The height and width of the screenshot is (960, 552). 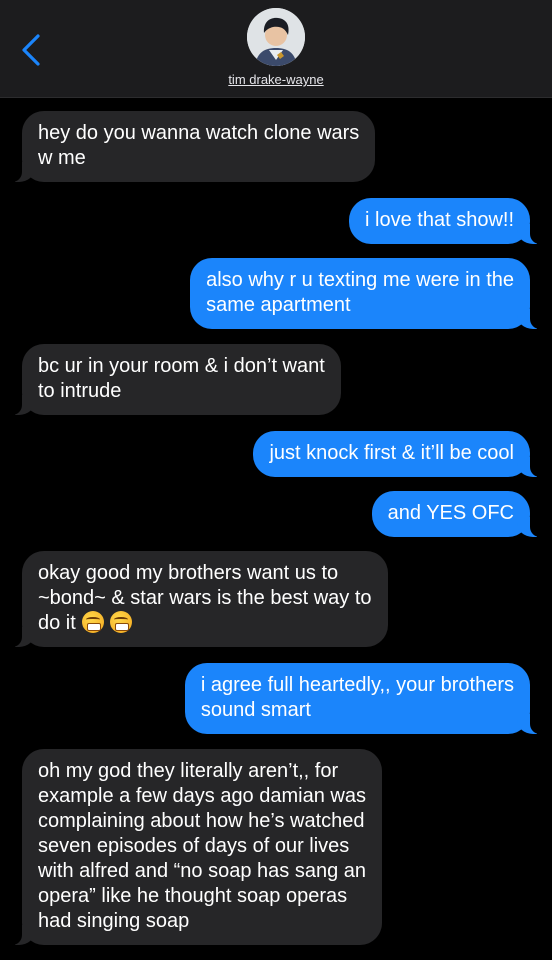 I want to click on message-text: sound smart, so click(x=255, y=710).